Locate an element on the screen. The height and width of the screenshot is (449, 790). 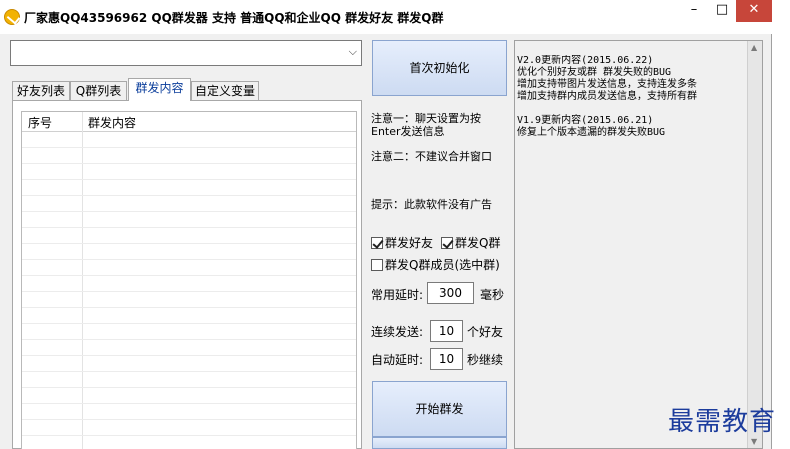
scroll-down-icon: ▼ is located at coordinates (754, 441).